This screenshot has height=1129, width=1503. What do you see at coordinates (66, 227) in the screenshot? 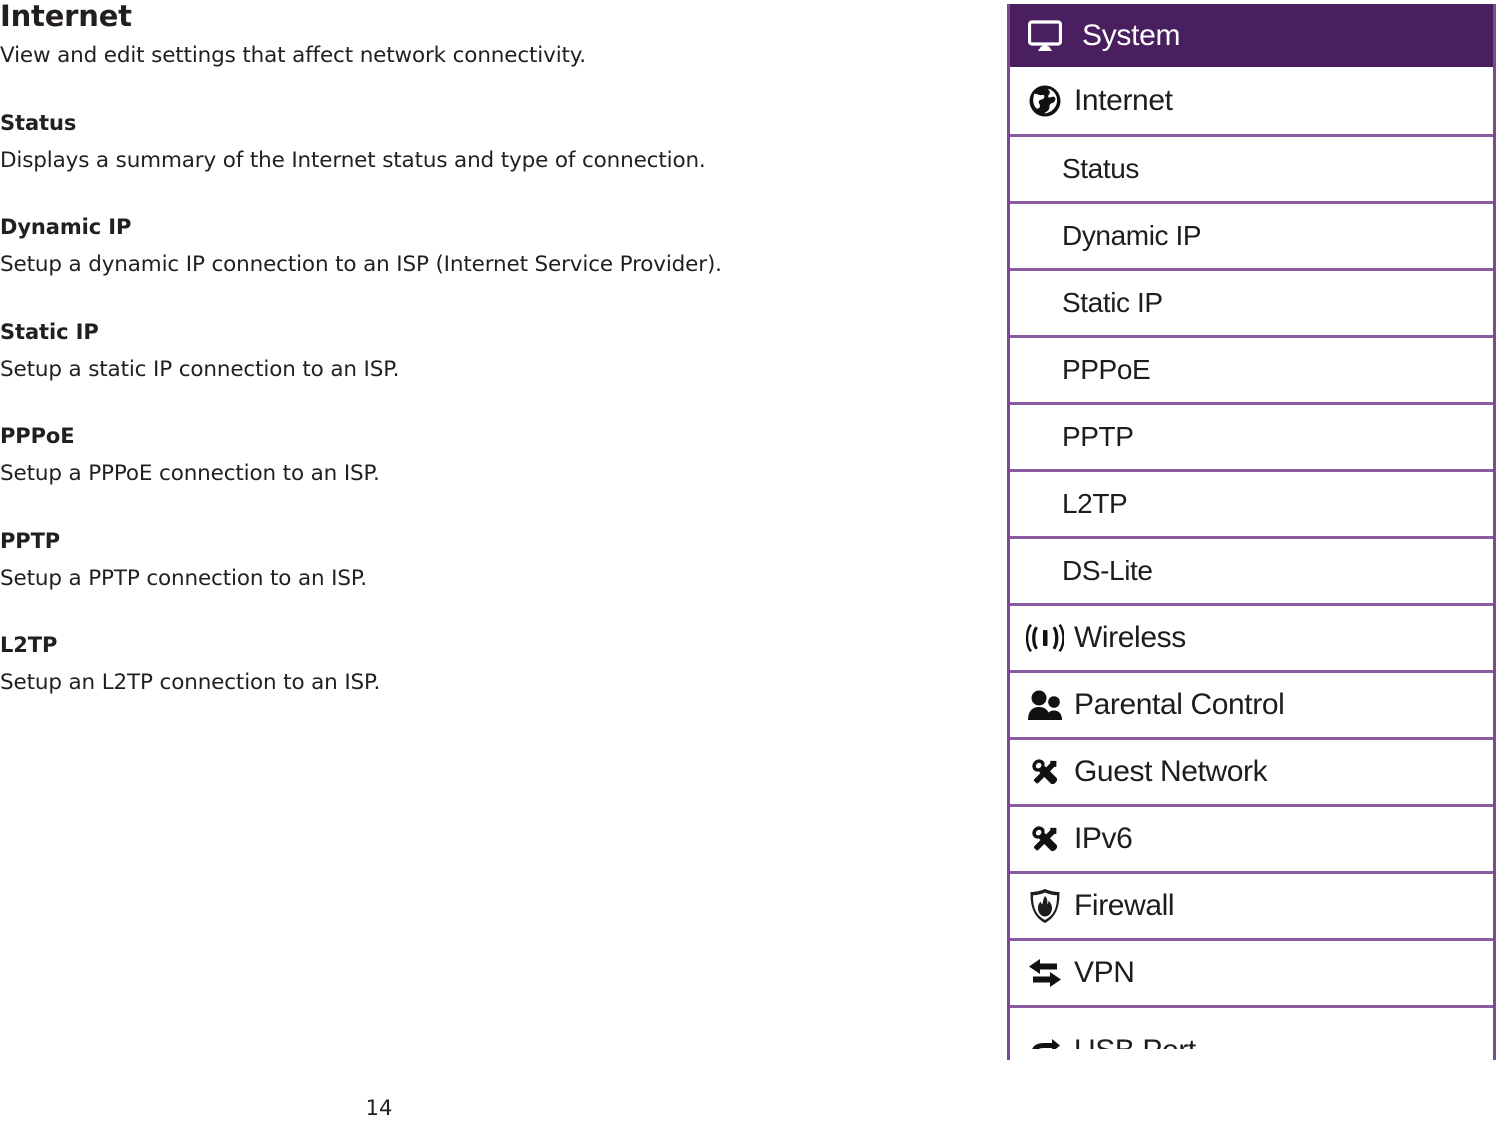
I see `section-heading: Dynamic IP` at bounding box center [66, 227].